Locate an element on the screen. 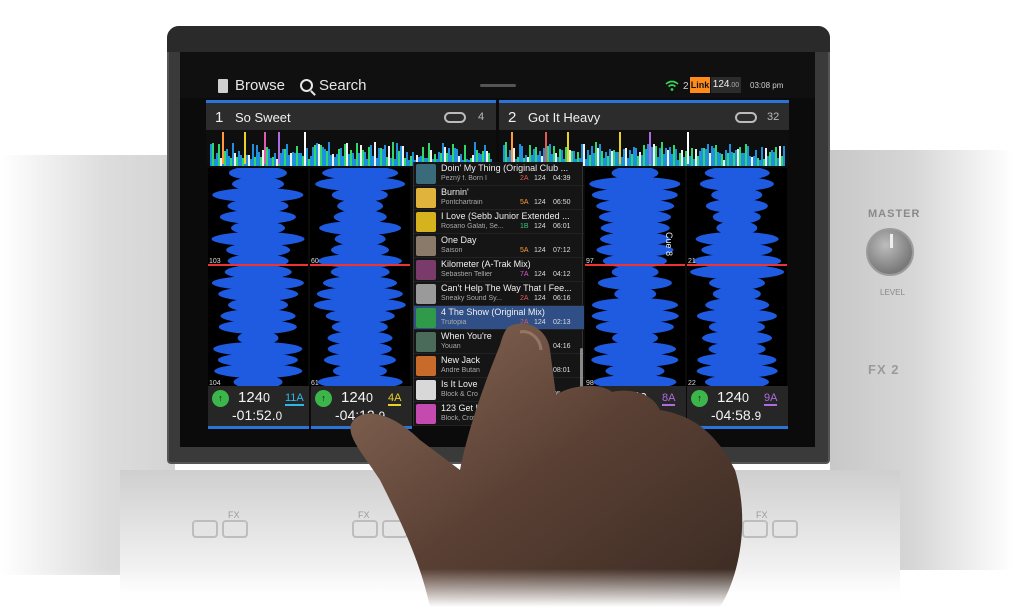  master-label: MASTER is located at coordinates (894, 214).